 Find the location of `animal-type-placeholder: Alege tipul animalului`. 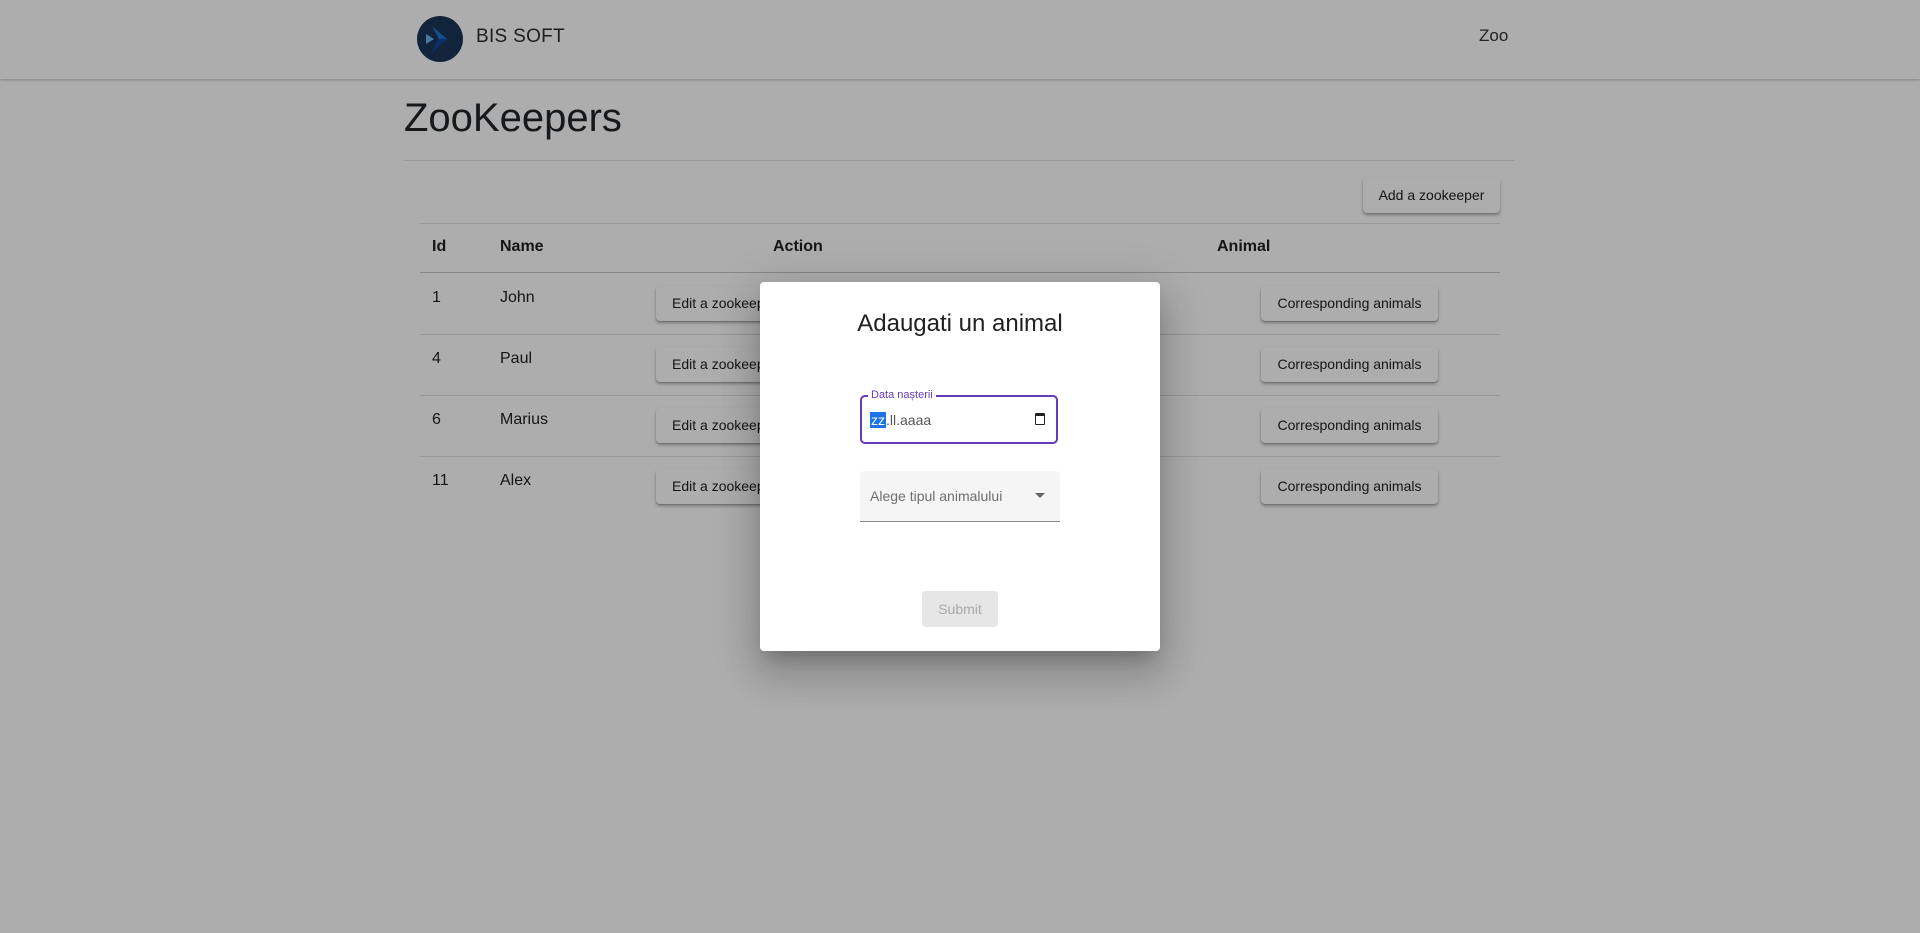

animal-type-placeholder: Alege tipul animalului is located at coordinates (936, 496).